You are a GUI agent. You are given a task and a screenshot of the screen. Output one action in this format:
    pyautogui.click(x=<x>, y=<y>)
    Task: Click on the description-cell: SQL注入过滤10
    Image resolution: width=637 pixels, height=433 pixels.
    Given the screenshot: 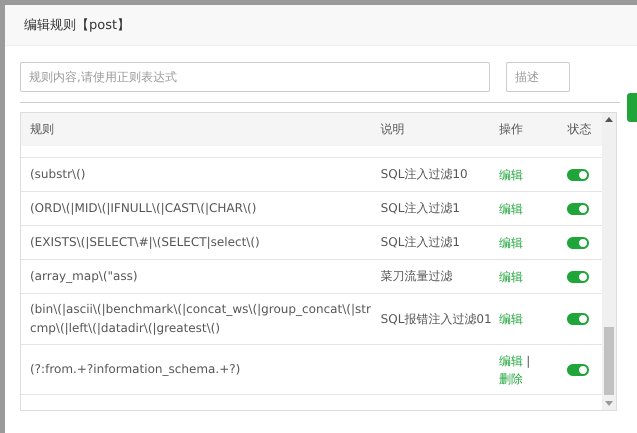 What is the action you would take?
    pyautogui.click(x=424, y=174)
    